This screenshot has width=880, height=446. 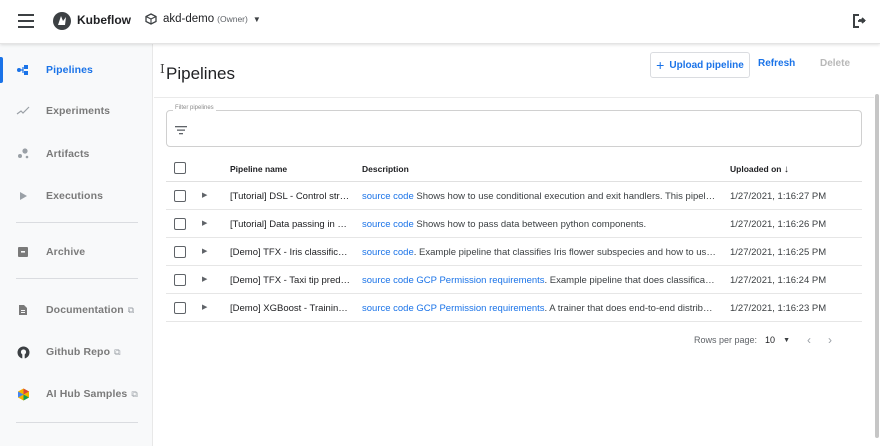 I want to click on sidebar-item-ai-hub-samples: AI Hub Samples ⧉, so click(x=76, y=394).